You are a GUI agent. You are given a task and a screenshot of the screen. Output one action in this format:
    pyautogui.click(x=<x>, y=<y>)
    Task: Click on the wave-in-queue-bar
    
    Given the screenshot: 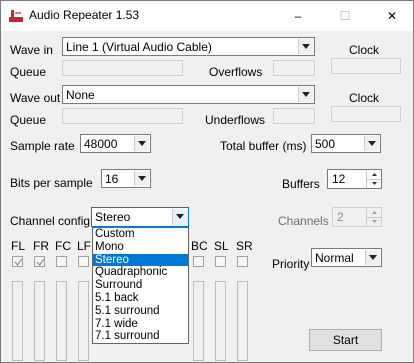 What is the action you would take?
    pyautogui.click(x=122, y=68)
    